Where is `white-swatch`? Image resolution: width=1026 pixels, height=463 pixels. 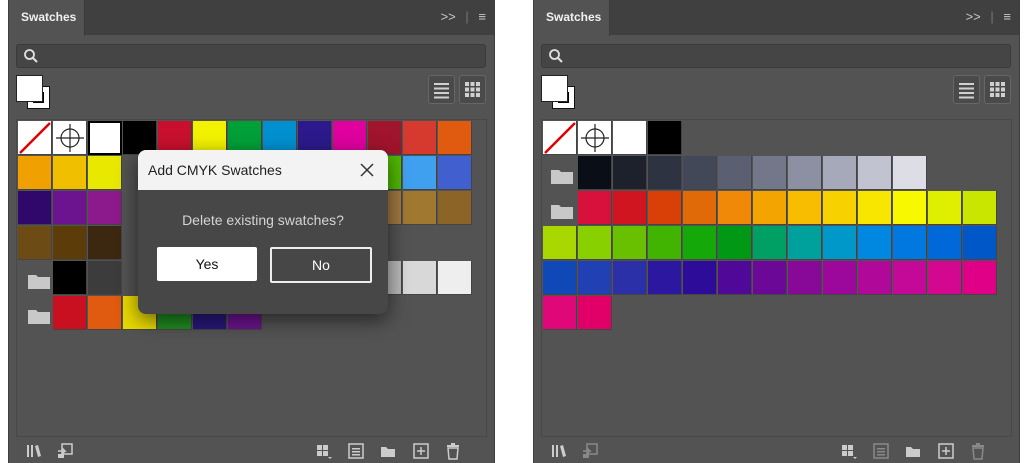
white-swatch is located at coordinates (630, 138).